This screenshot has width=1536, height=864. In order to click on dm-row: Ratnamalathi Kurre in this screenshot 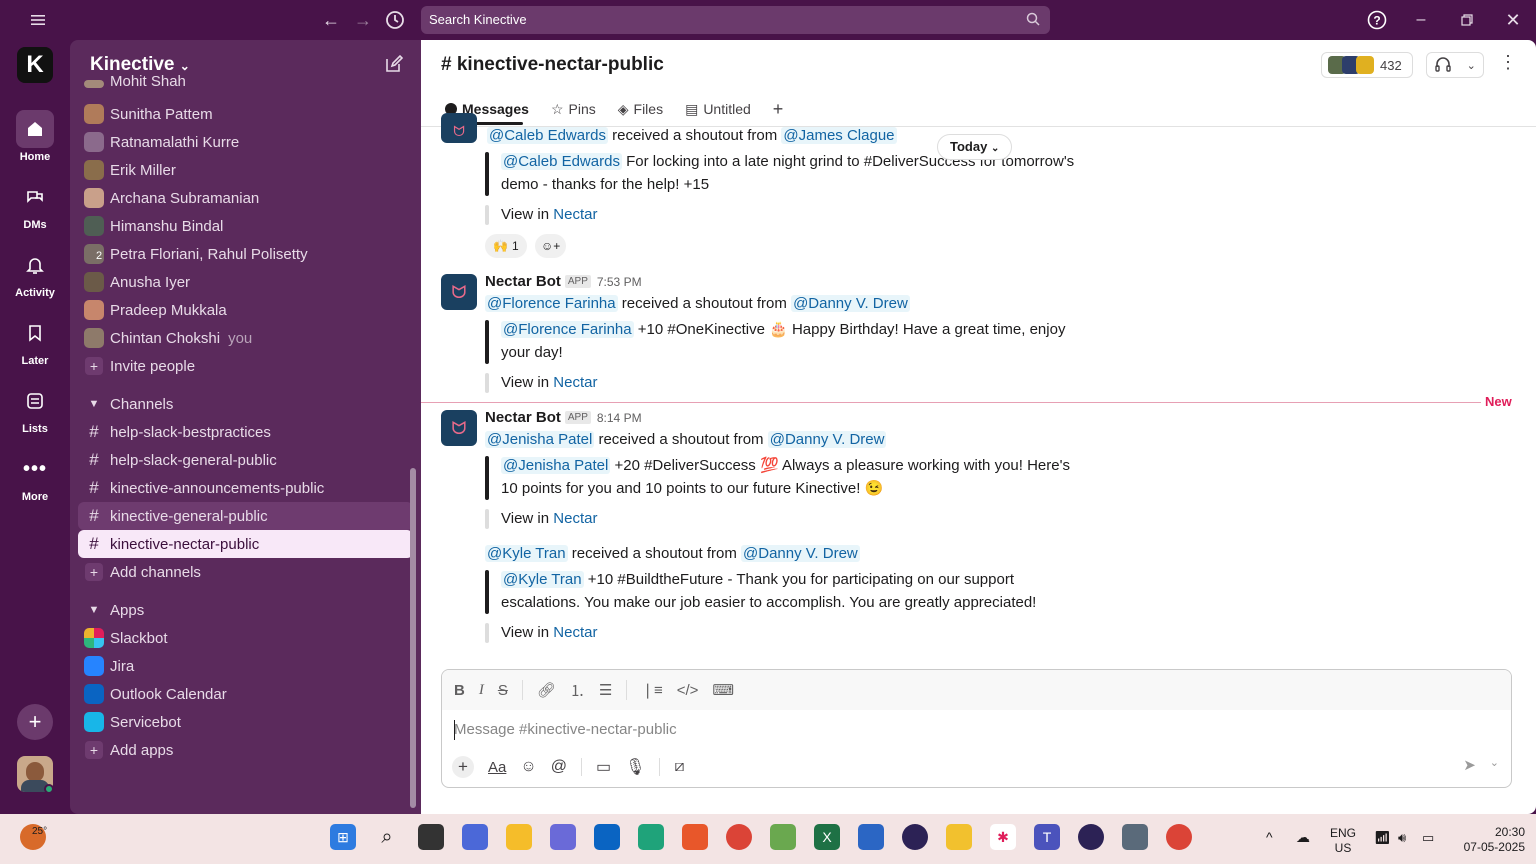, I will do `click(245, 142)`.